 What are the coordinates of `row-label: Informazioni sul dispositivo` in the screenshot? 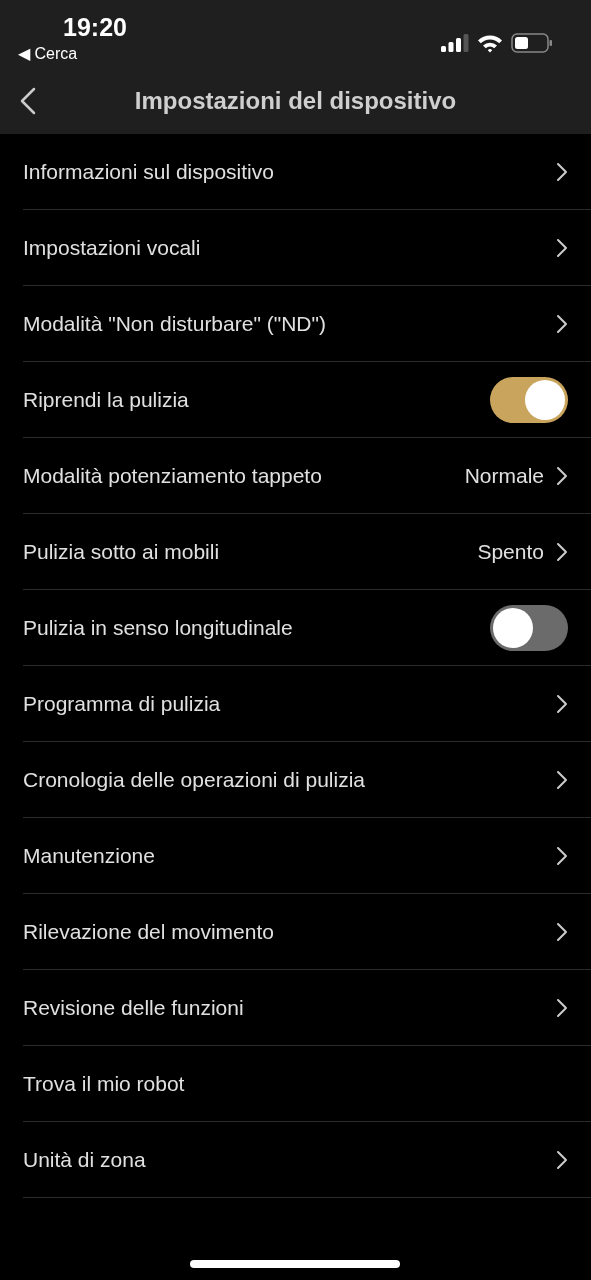 It's located at (149, 171).